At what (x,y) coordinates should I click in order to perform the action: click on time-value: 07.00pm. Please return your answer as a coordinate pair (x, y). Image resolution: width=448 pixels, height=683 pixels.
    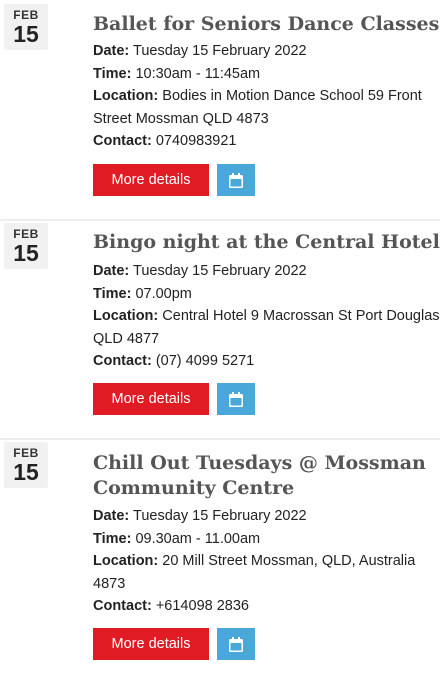
    Looking at the image, I should click on (161, 293).